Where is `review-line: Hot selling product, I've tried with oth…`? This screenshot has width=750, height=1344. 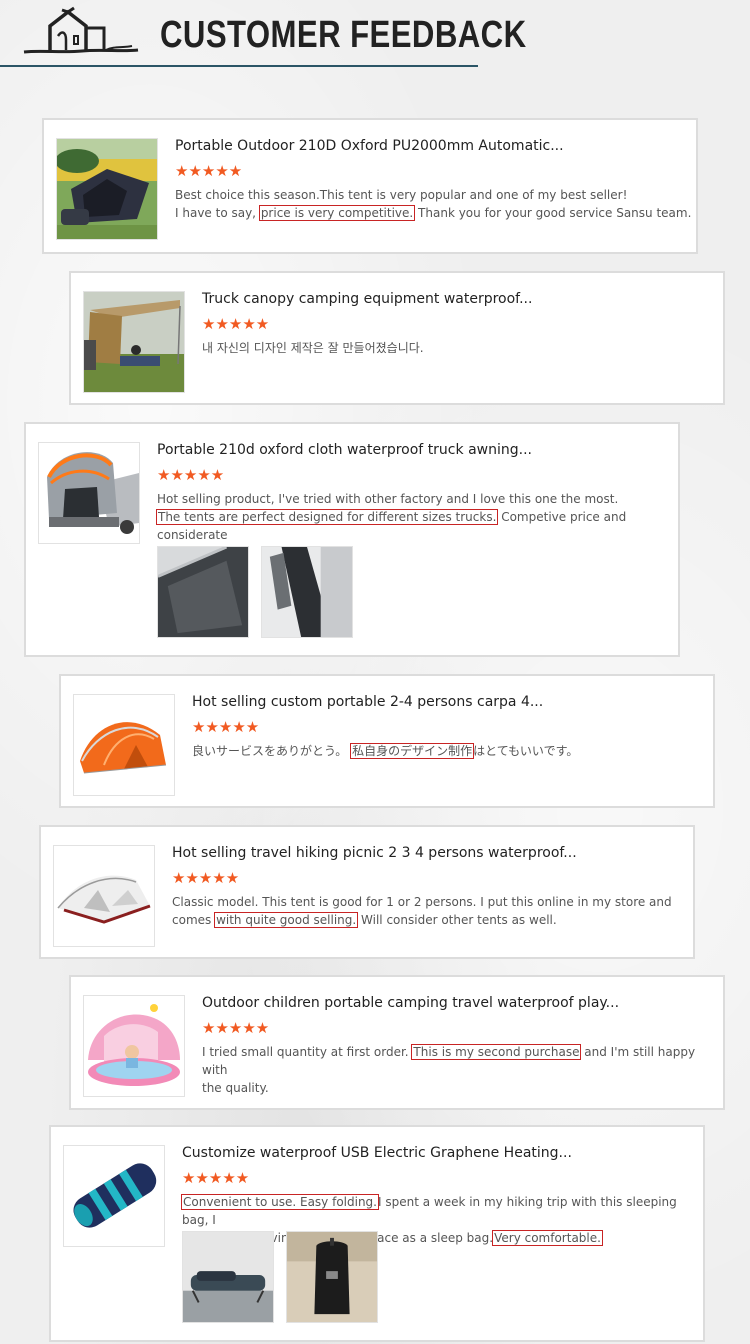 review-line: Hot selling product, I've tried with oth… is located at coordinates (417, 499).